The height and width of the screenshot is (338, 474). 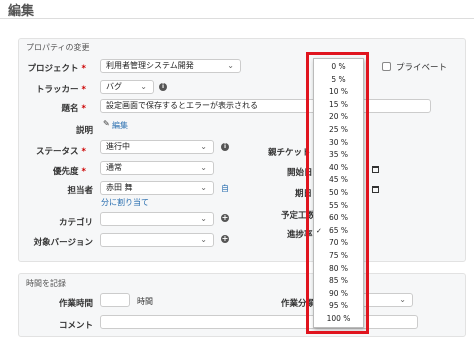 I want to click on tracker-select: バグ ⌄, so click(x=127, y=87).